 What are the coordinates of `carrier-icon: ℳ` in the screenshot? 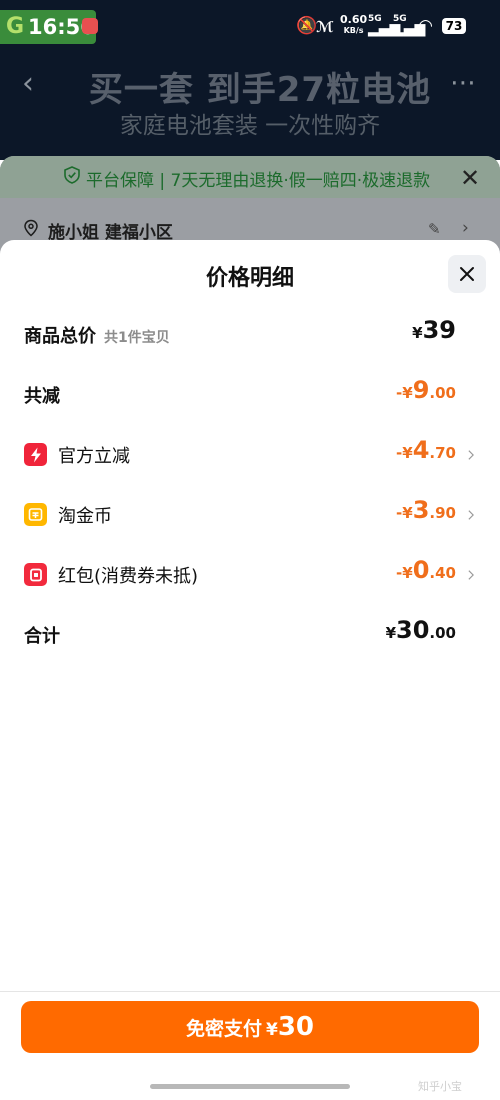 It's located at (325, 27).